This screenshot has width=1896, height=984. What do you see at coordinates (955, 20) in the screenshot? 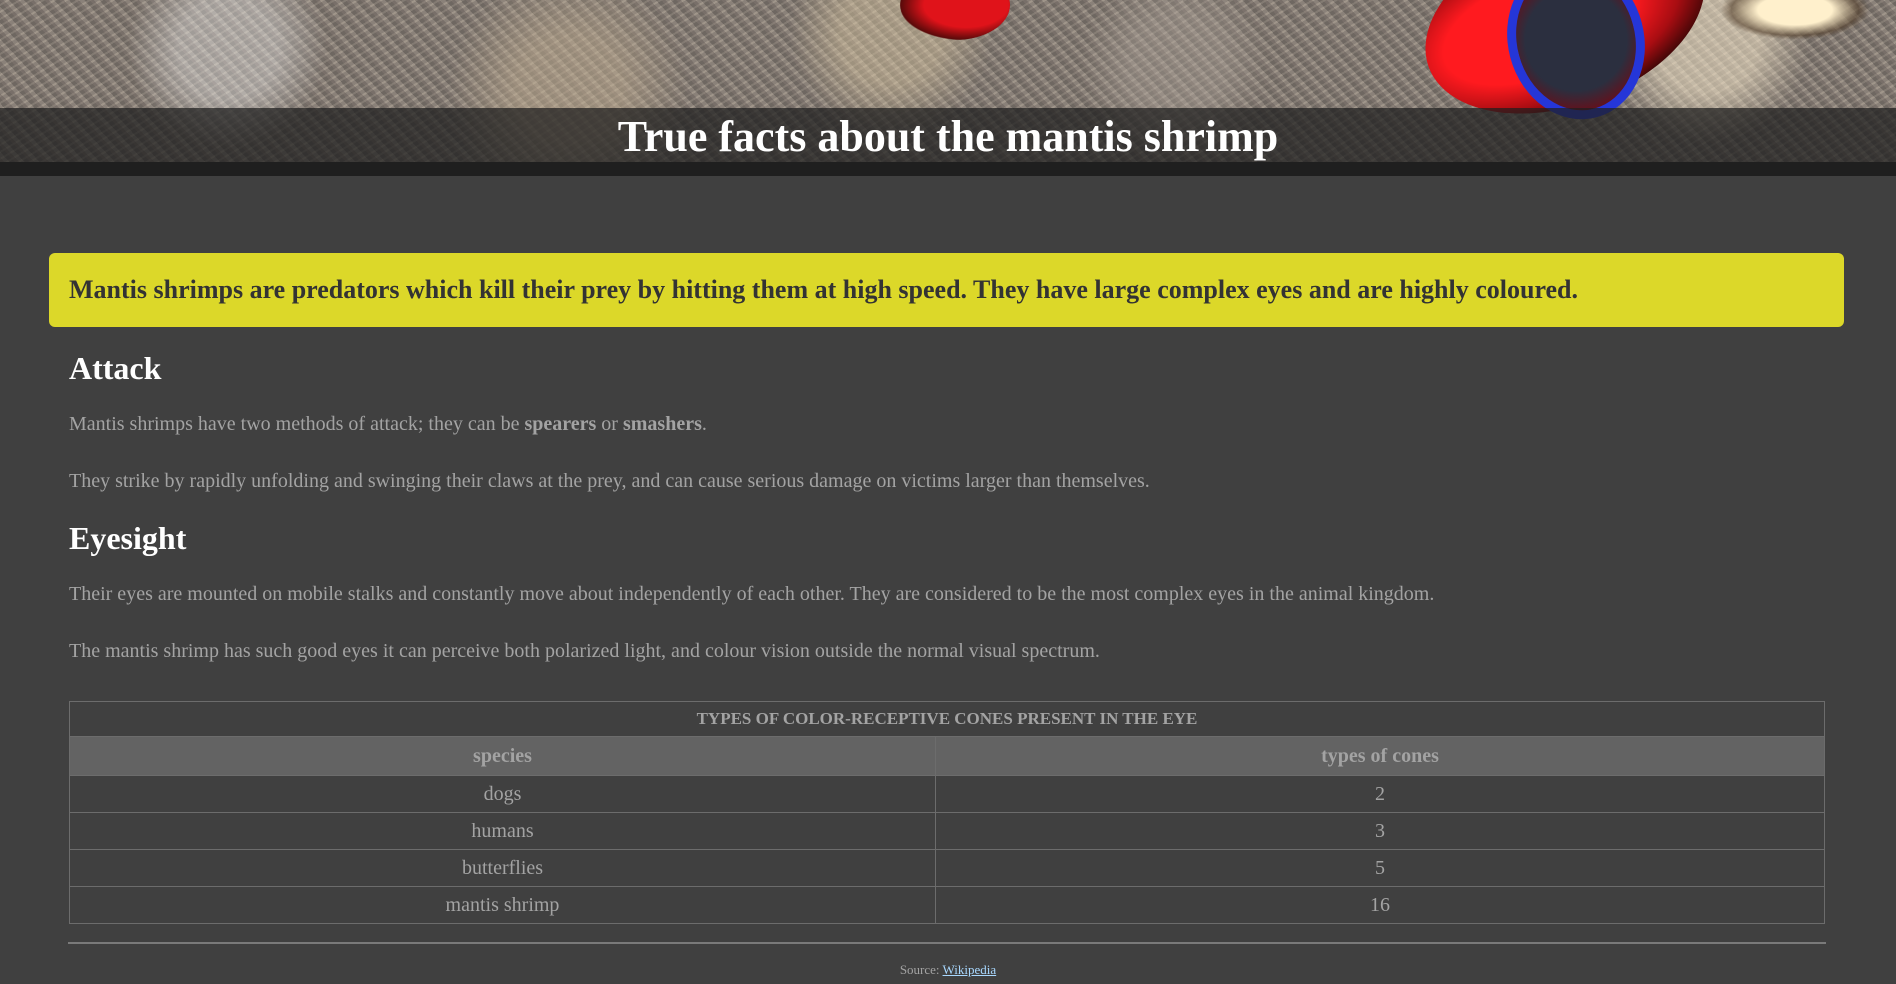
I see `banner-shrimp-shape` at bounding box center [955, 20].